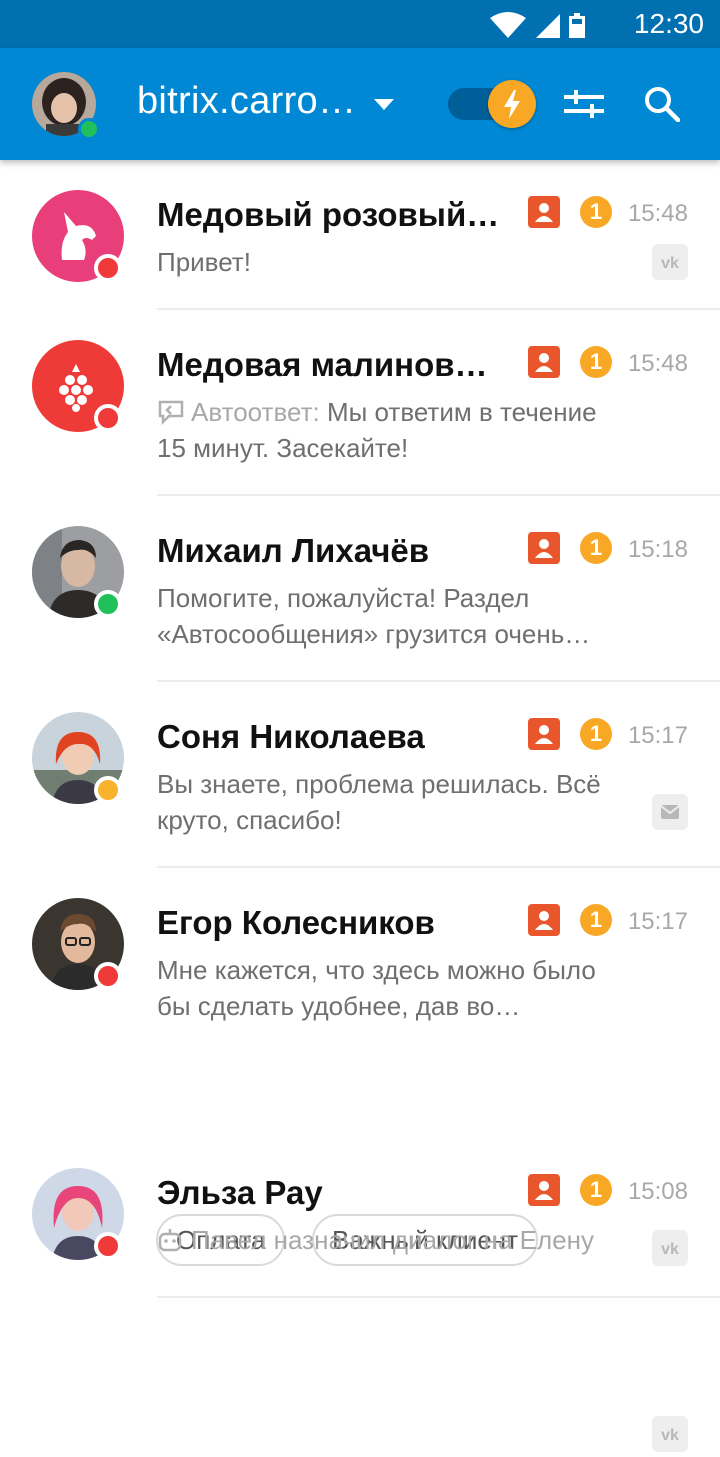  I want to click on chat-preview: Павел назначил диалог на Елену, so click(392, 1240).